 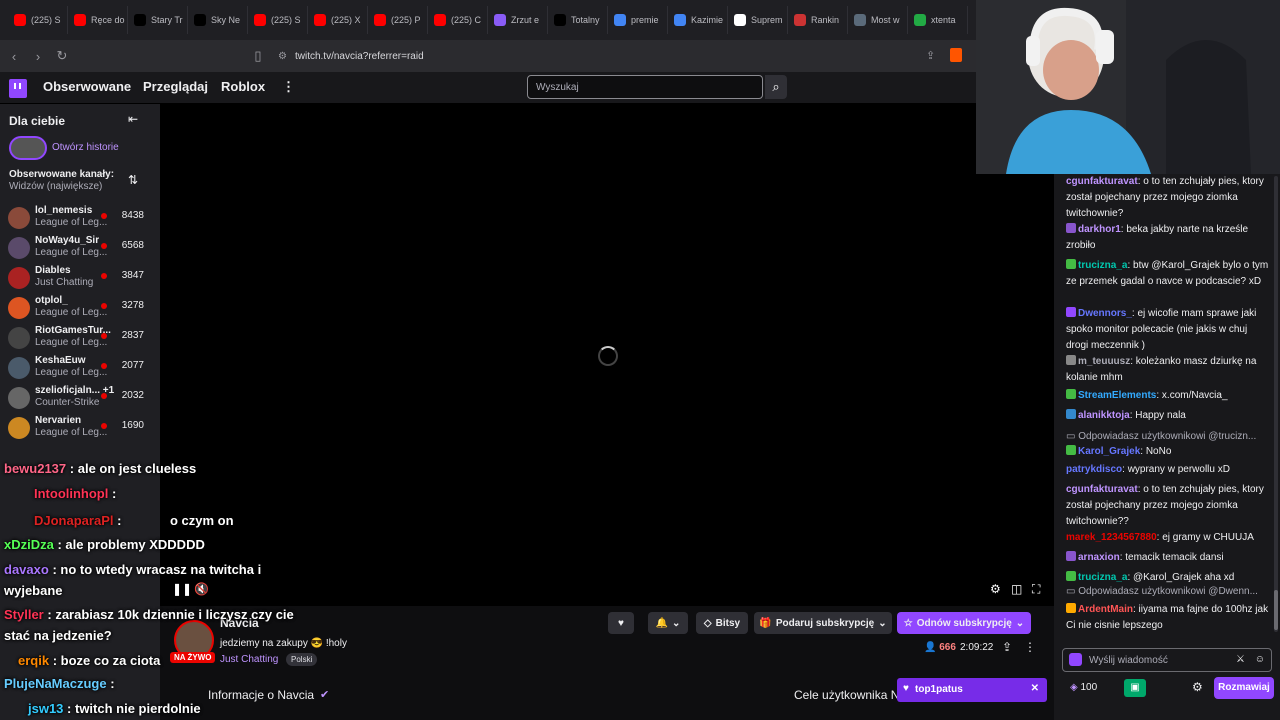 What do you see at coordinates (458, 20) in the screenshot?
I see `browser-tab: (225) C` at bounding box center [458, 20].